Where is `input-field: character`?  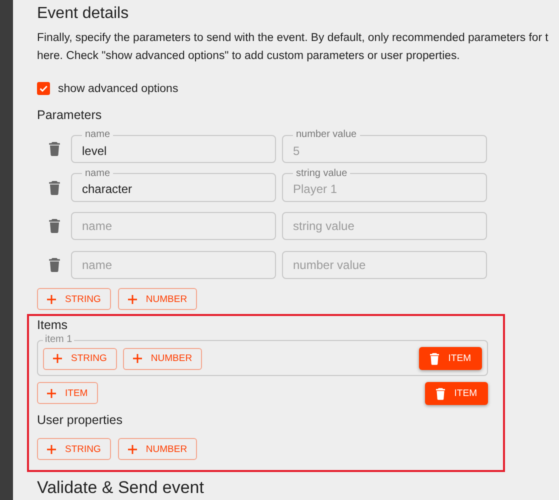 input-field: character is located at coordinates (173, 189).